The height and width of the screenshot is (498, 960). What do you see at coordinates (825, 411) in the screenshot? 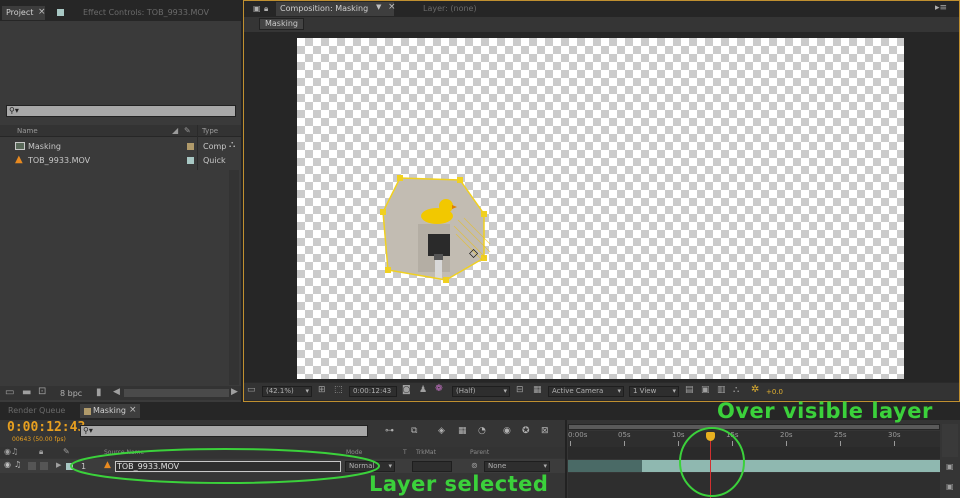
I see `over-visible-layer-annotation: Over visible layer` at bounding box center [825, 411].